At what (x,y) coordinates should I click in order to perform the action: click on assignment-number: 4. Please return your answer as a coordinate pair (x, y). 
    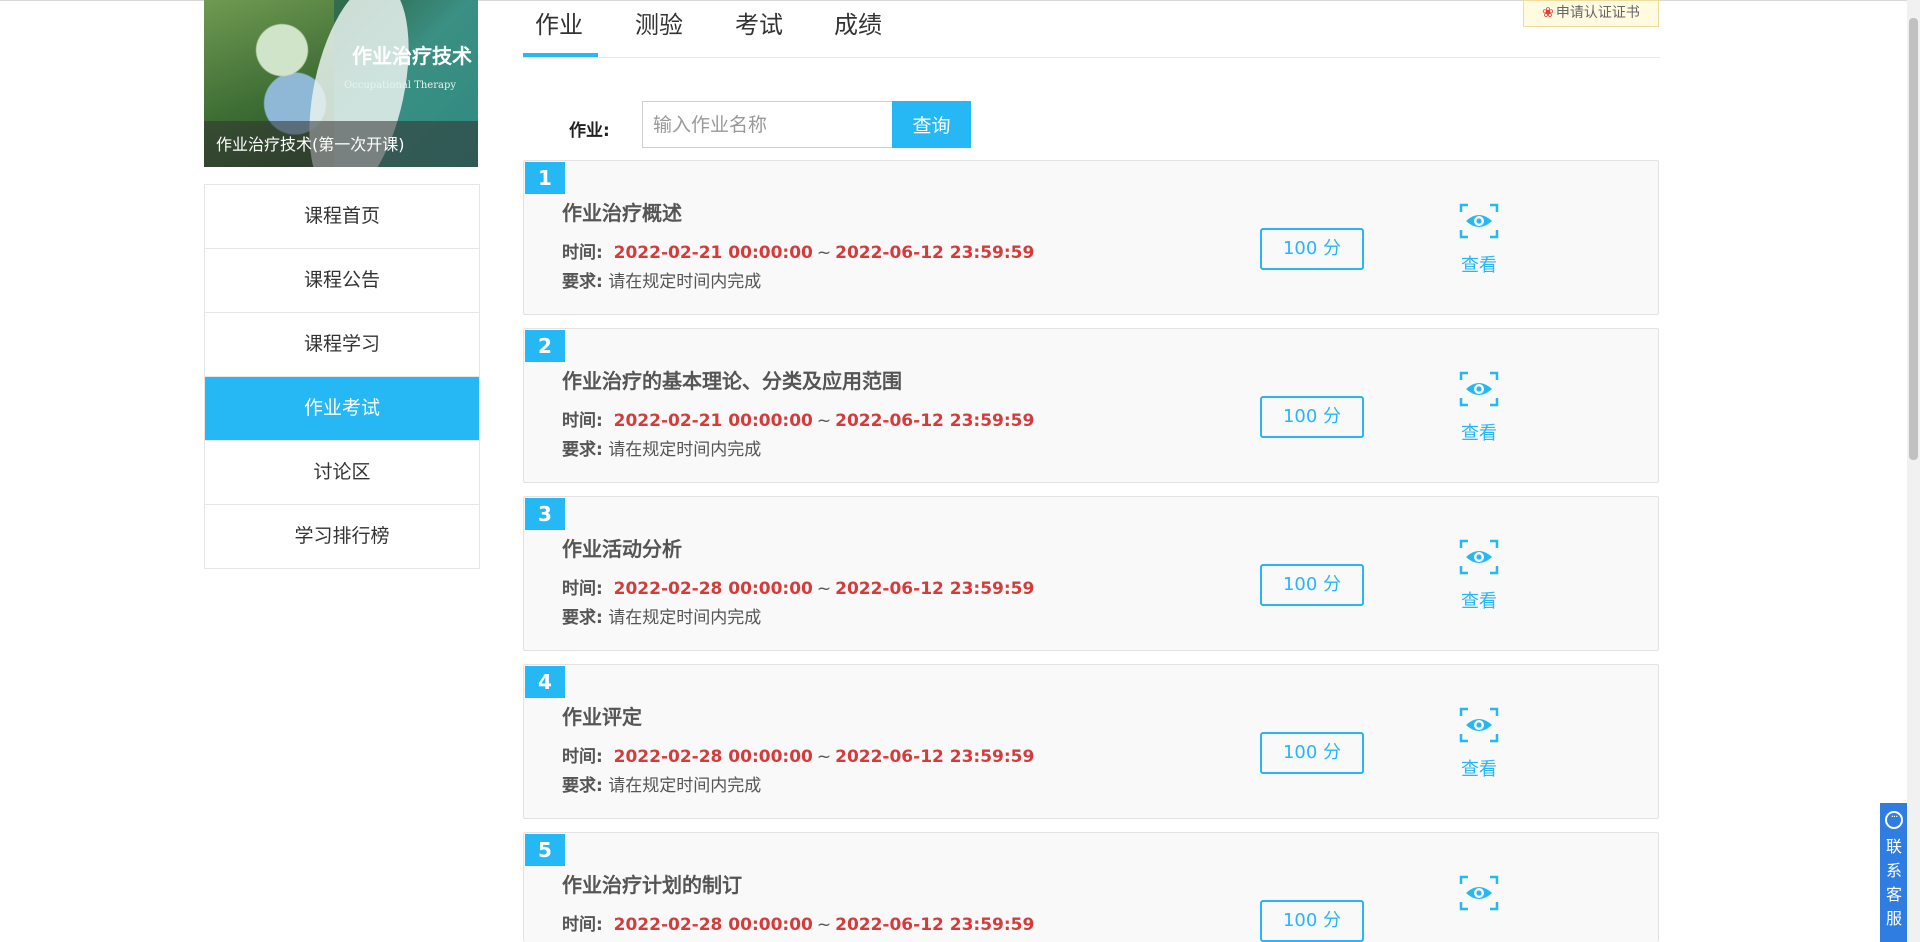
    Looking at the image, I should click on (545, 682).